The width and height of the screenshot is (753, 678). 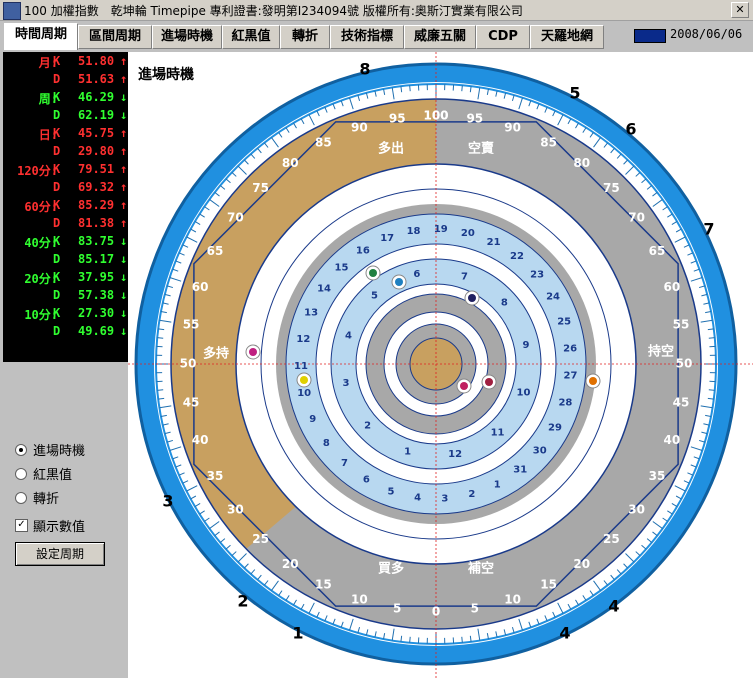 What do you see at coordinates (497, 484) in the screenshot?
I see `hour-number: 1` at bounding box center [497, 484].